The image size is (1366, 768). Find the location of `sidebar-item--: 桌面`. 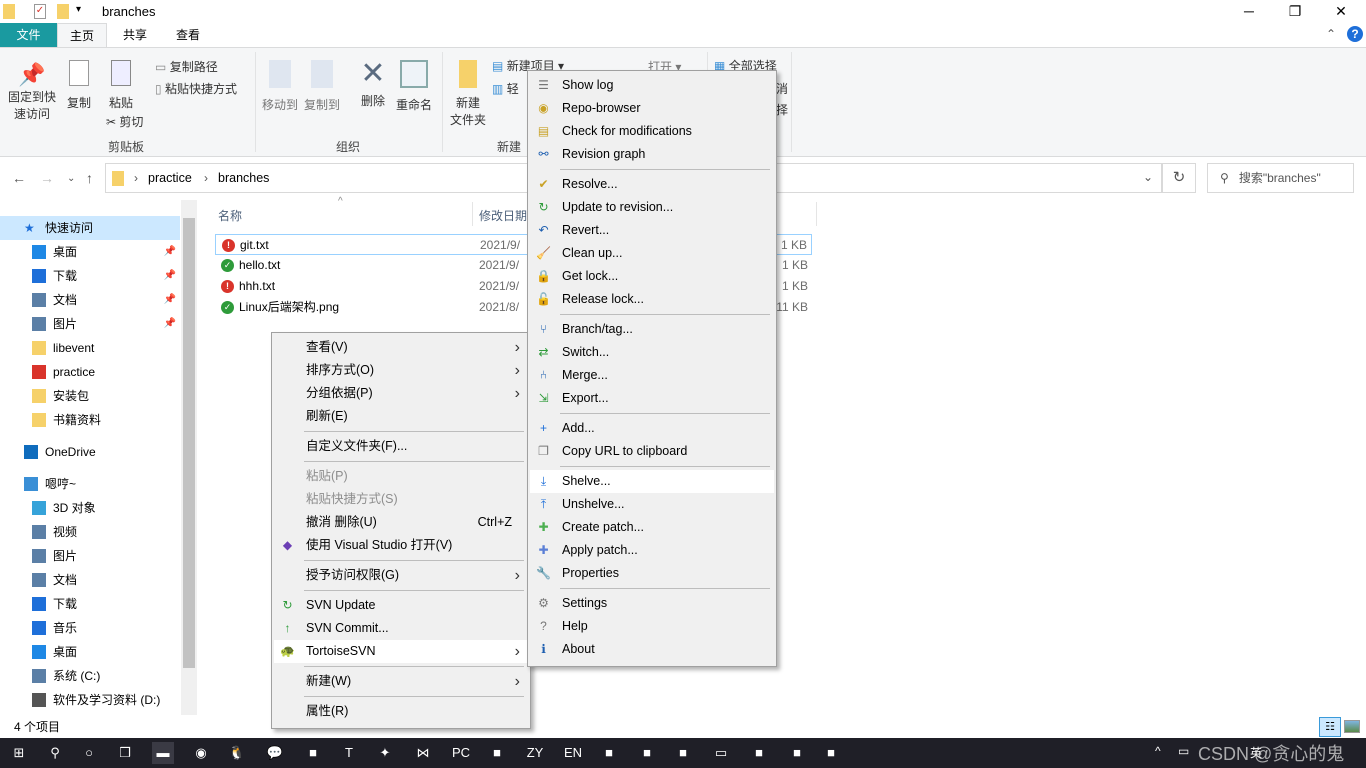

sidebar-item--: 桌面 is located at coordinates (90, 652).